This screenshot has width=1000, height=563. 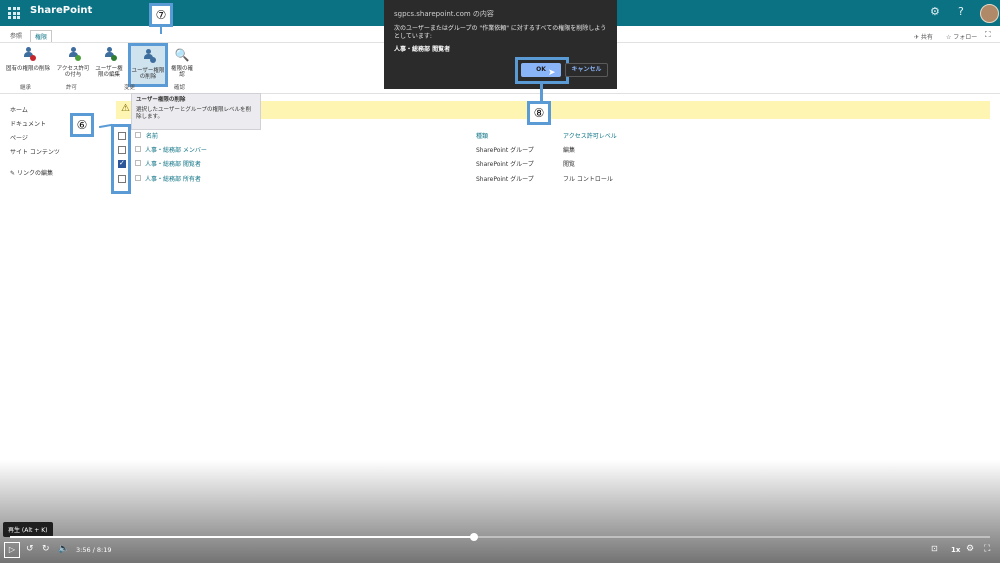 I want to click on button-label: アクセス許可の付与, so click(x=73, y=72).